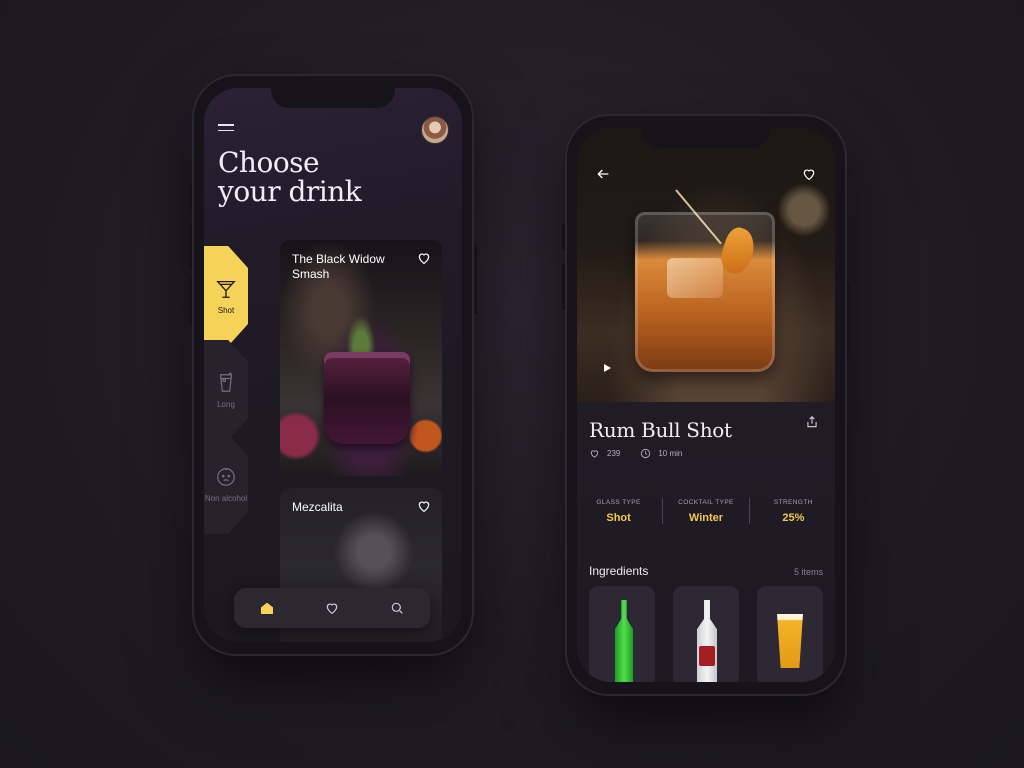  I want to click on rum-bottle, so click(707, 641).